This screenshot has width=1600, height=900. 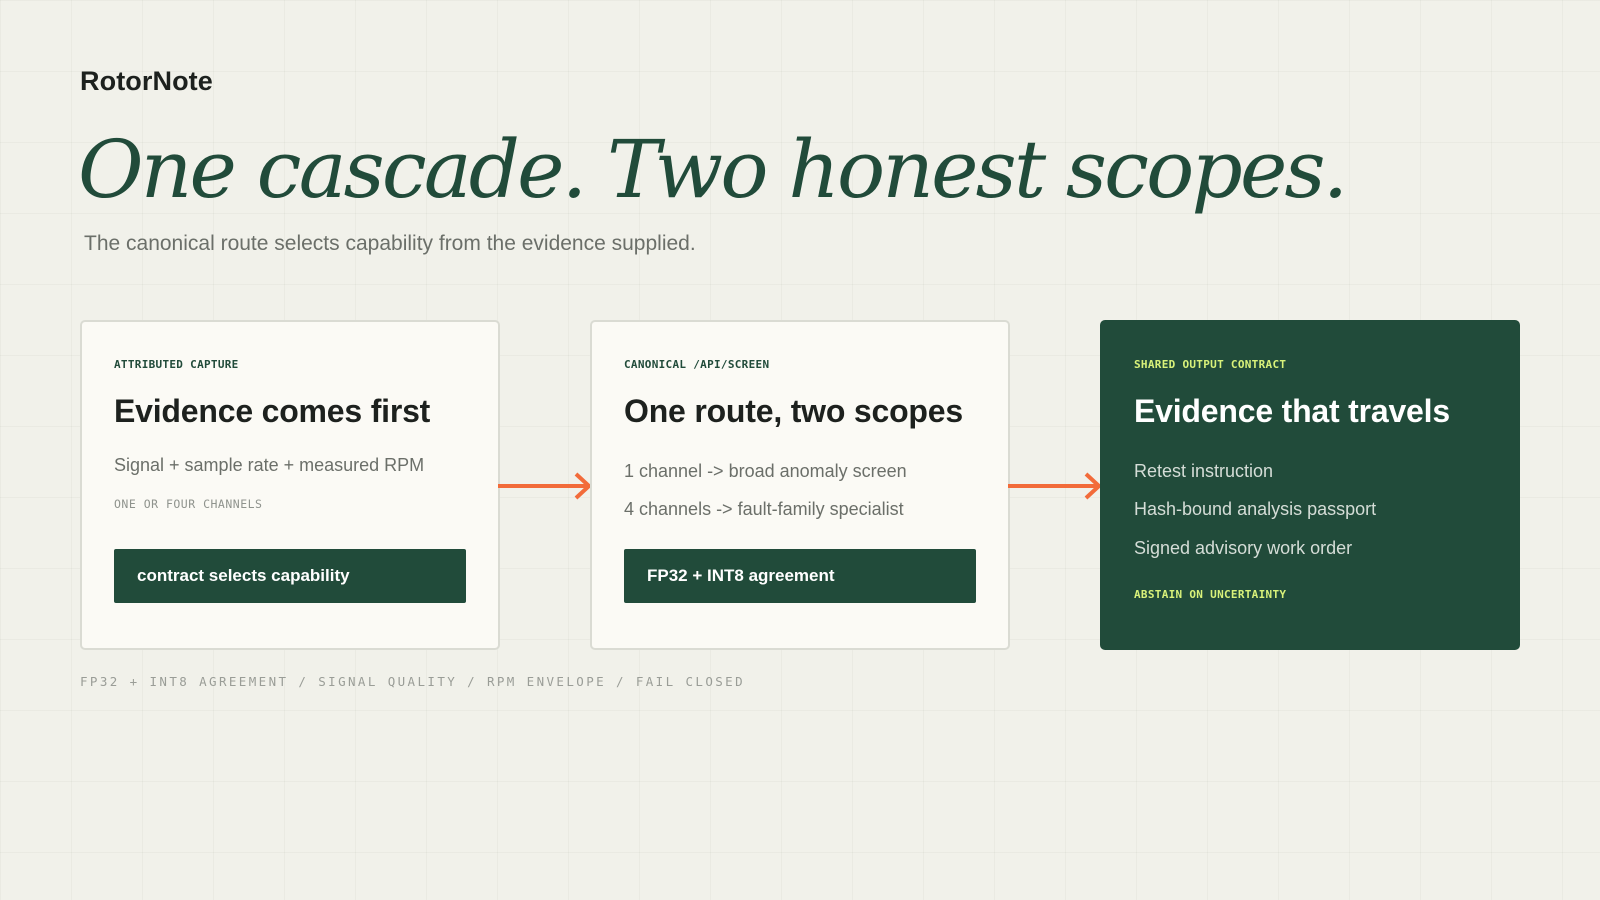 What do you see at coordinates (800, 576) in the screenshot?
I see `fp32-int8-agreement-button: FP32 + INT8 agreement` at bounding box center [800, 576].